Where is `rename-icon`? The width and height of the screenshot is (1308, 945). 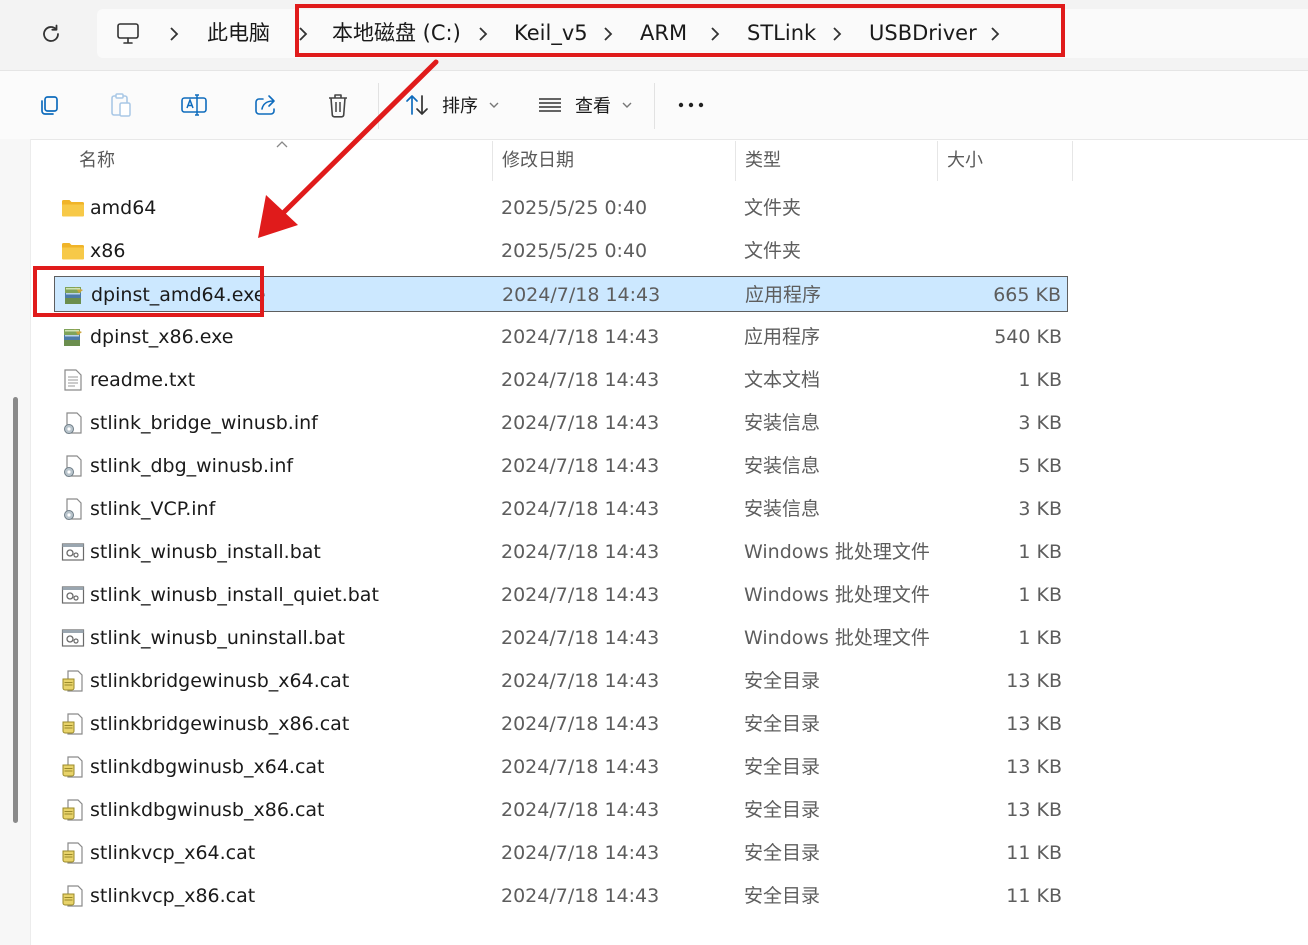 rename-icon is located at coordinates (194, 105).